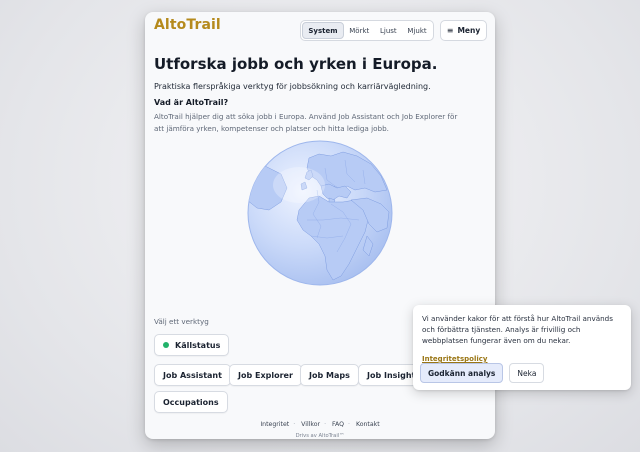 This screenshot has height=452, width=640. What do you see at coordinates (338, 424) in the screenshot?
I see `footer-link-faq: FAQ` at bounding box center [338, 424].